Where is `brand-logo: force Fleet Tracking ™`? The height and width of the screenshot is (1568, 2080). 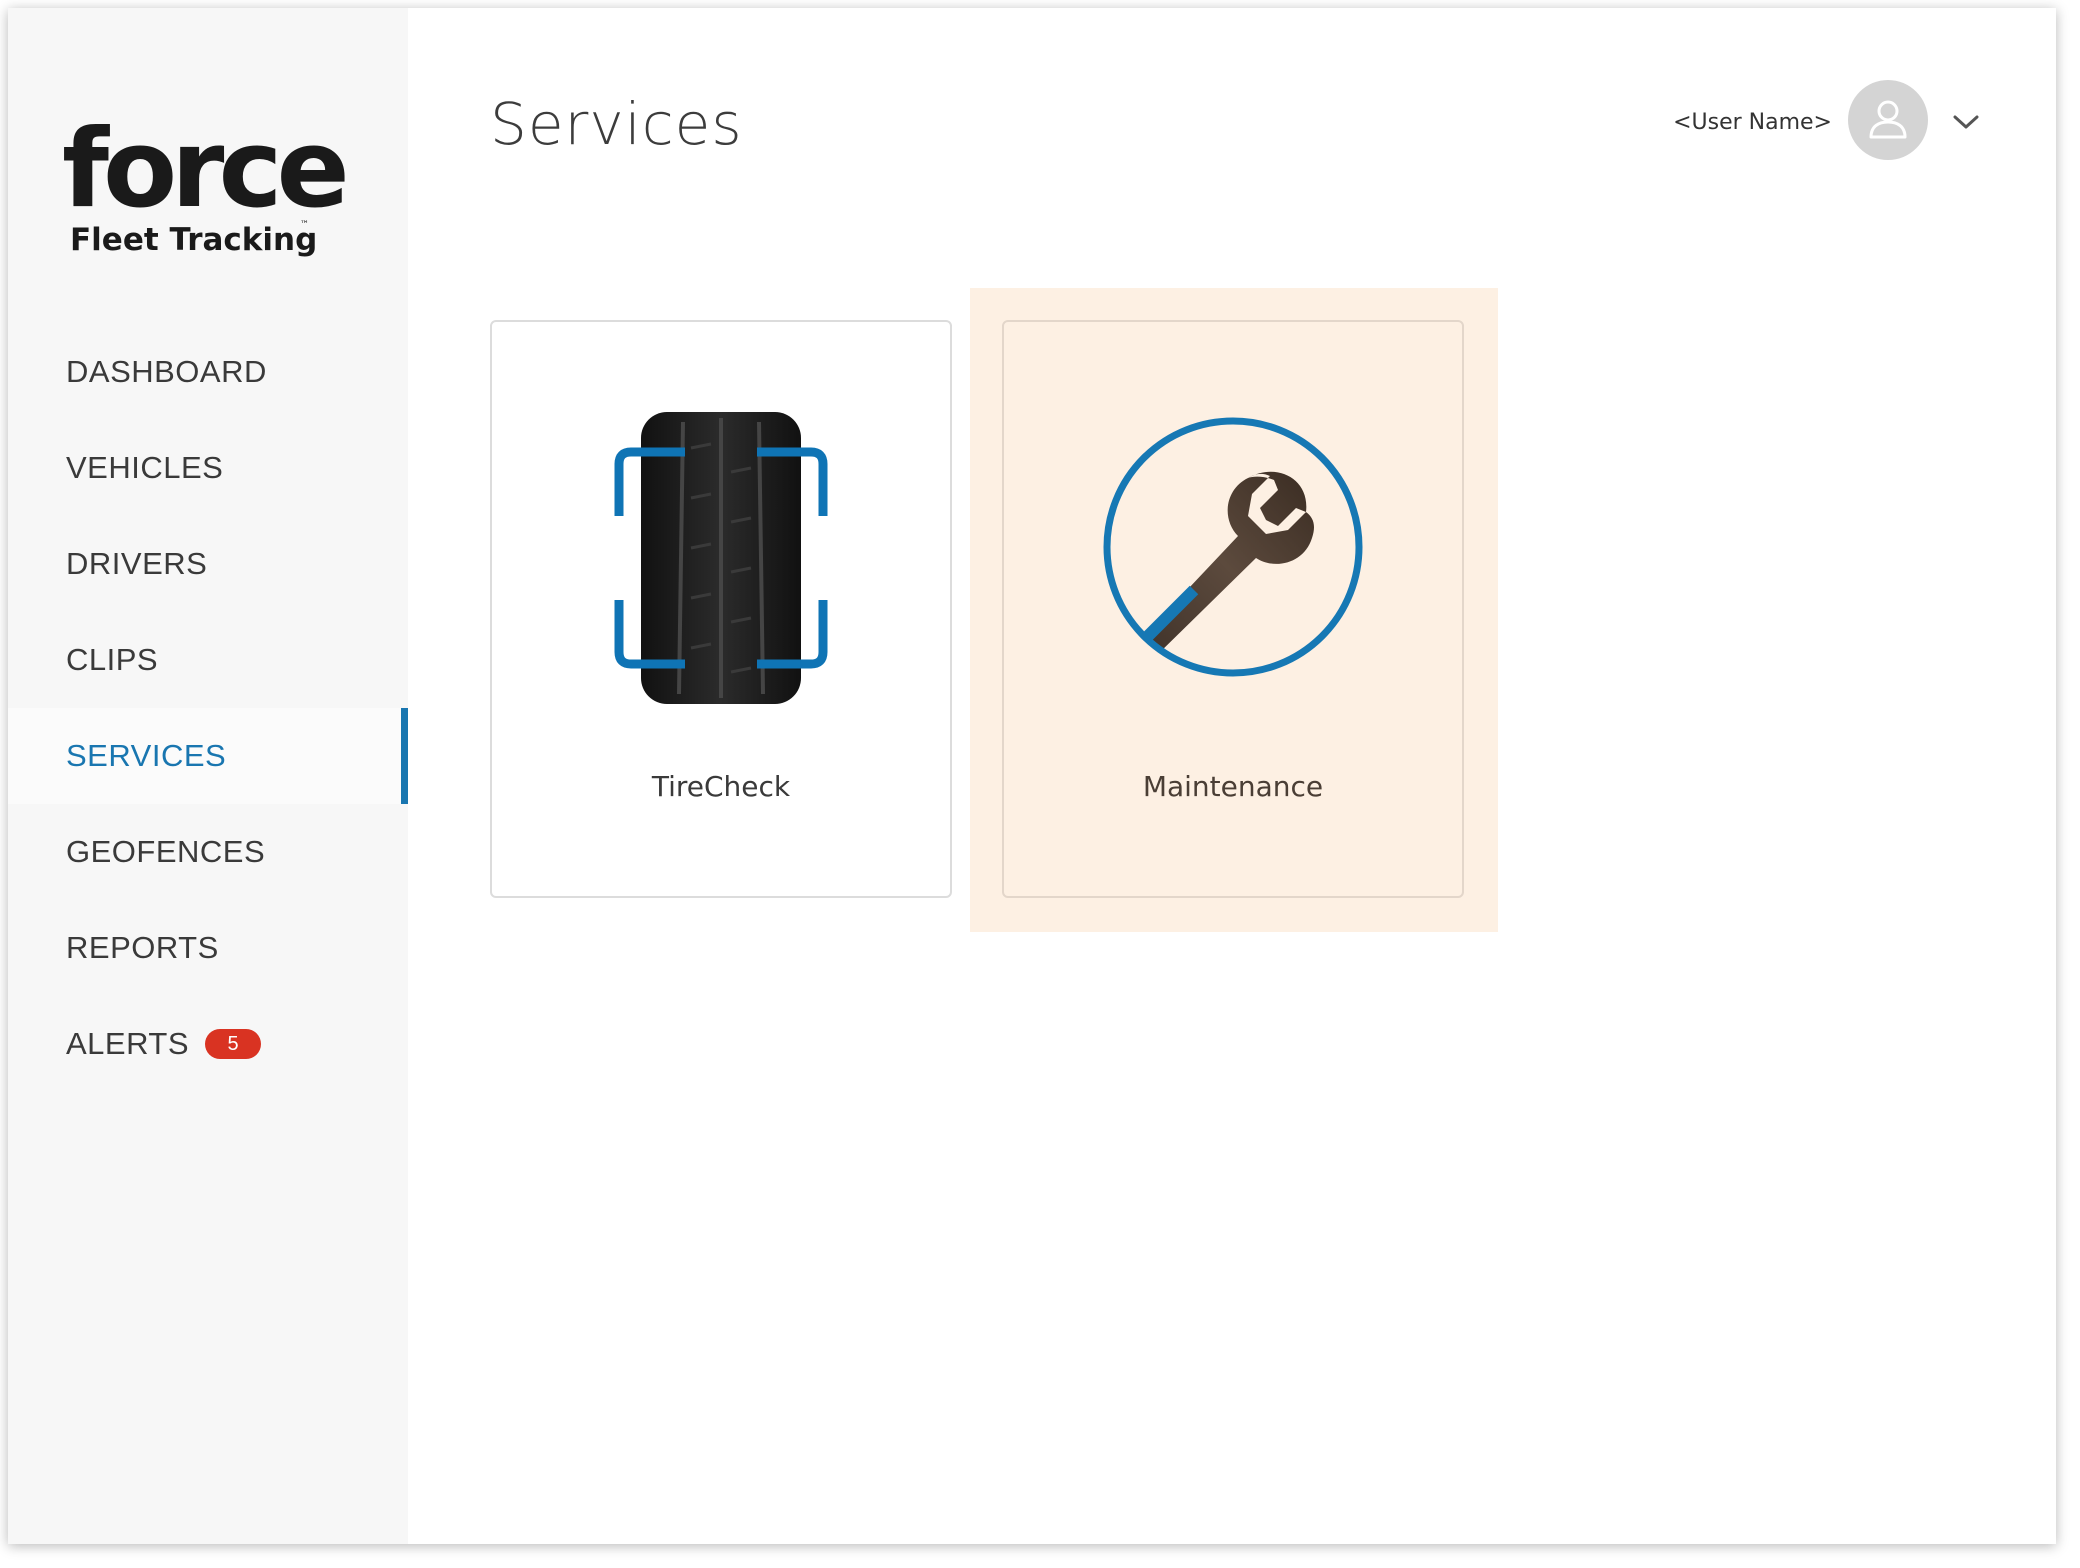
brand-logo: force Fleet Tracking ™ is located at coordinates (206, 183).